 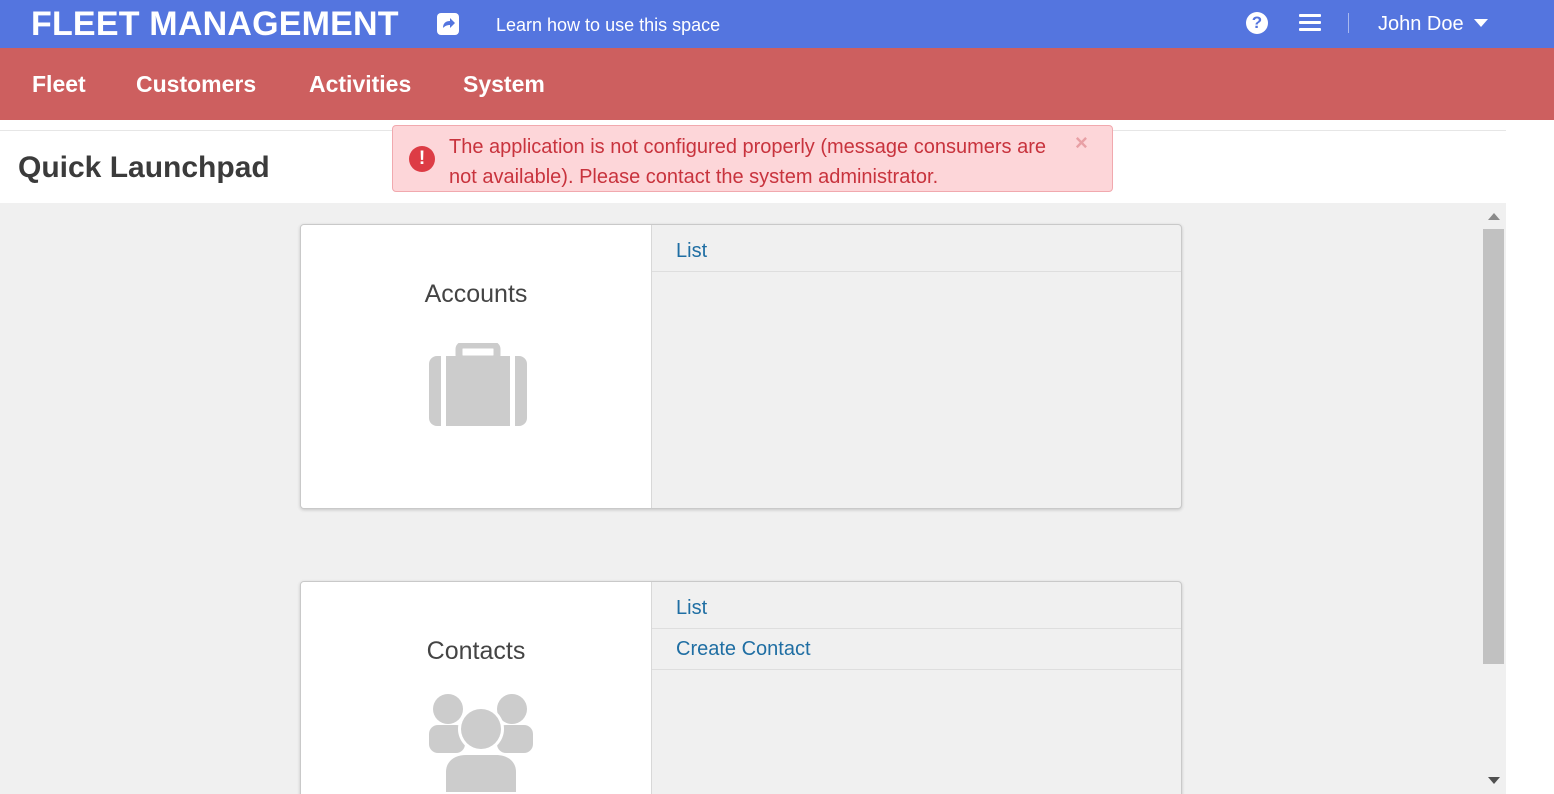 I want to click on contacts-card-left: Contacts, so click(x=476, y=688).